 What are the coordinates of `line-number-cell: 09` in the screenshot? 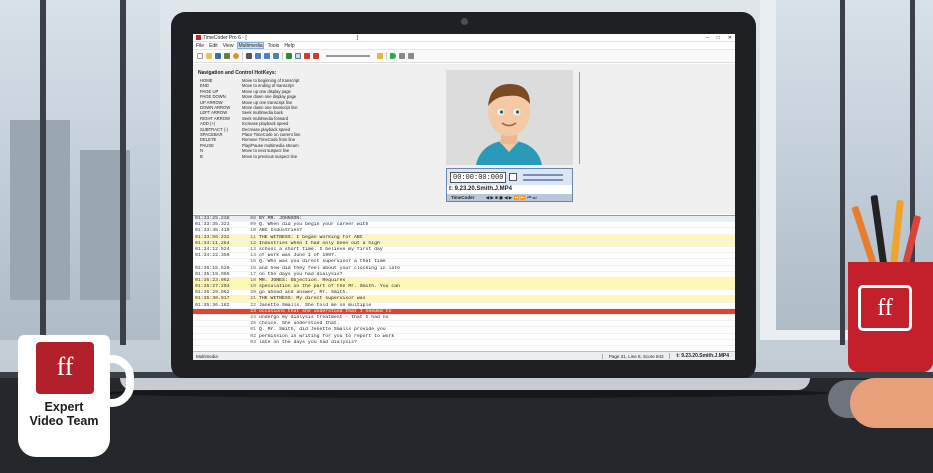 It's located at (253, 225).